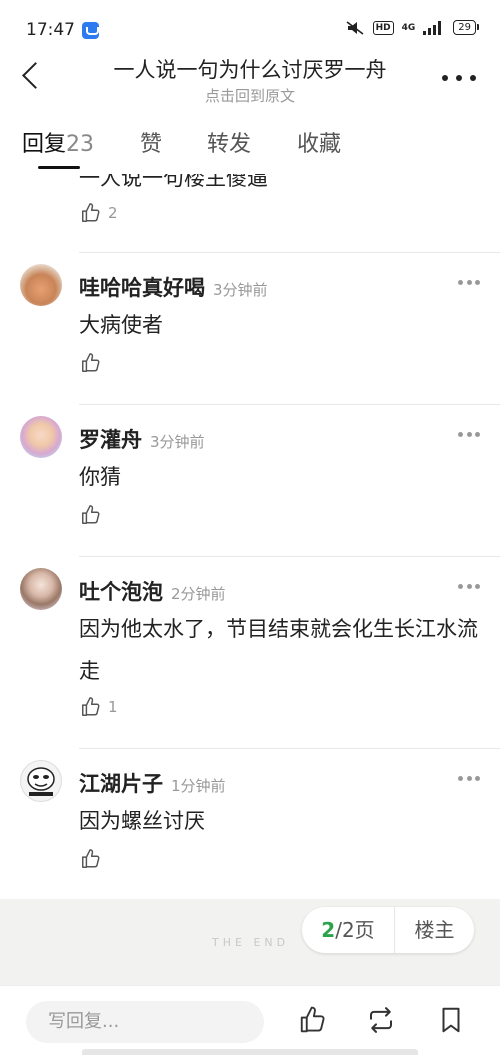 Image resolution: width=500 pixels, height=1055 pixels. Describe the element at coordinates (198, 786) in the screenshot. I see `reply-timestamp: 1分钟前` at that location.